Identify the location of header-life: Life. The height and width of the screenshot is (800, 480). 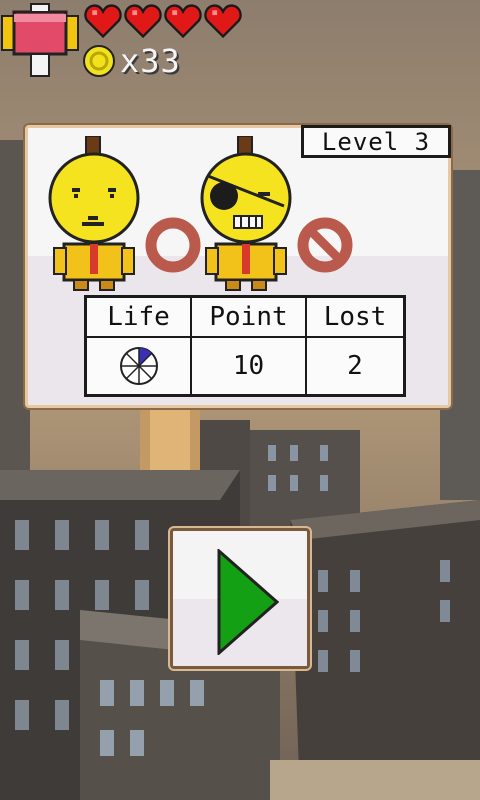
(139, 318).